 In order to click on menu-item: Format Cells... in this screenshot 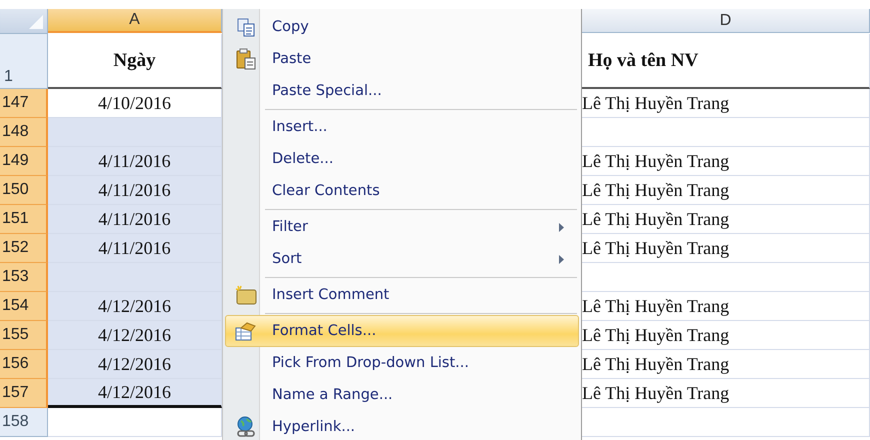, I will do `click(402, 331)`.